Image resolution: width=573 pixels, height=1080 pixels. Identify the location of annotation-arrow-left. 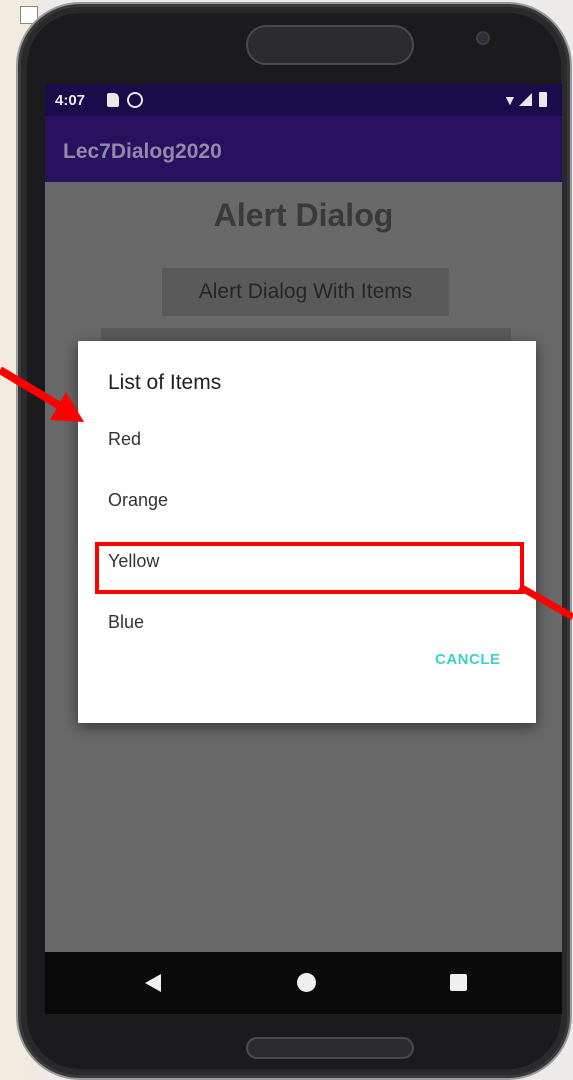
(42, 394).